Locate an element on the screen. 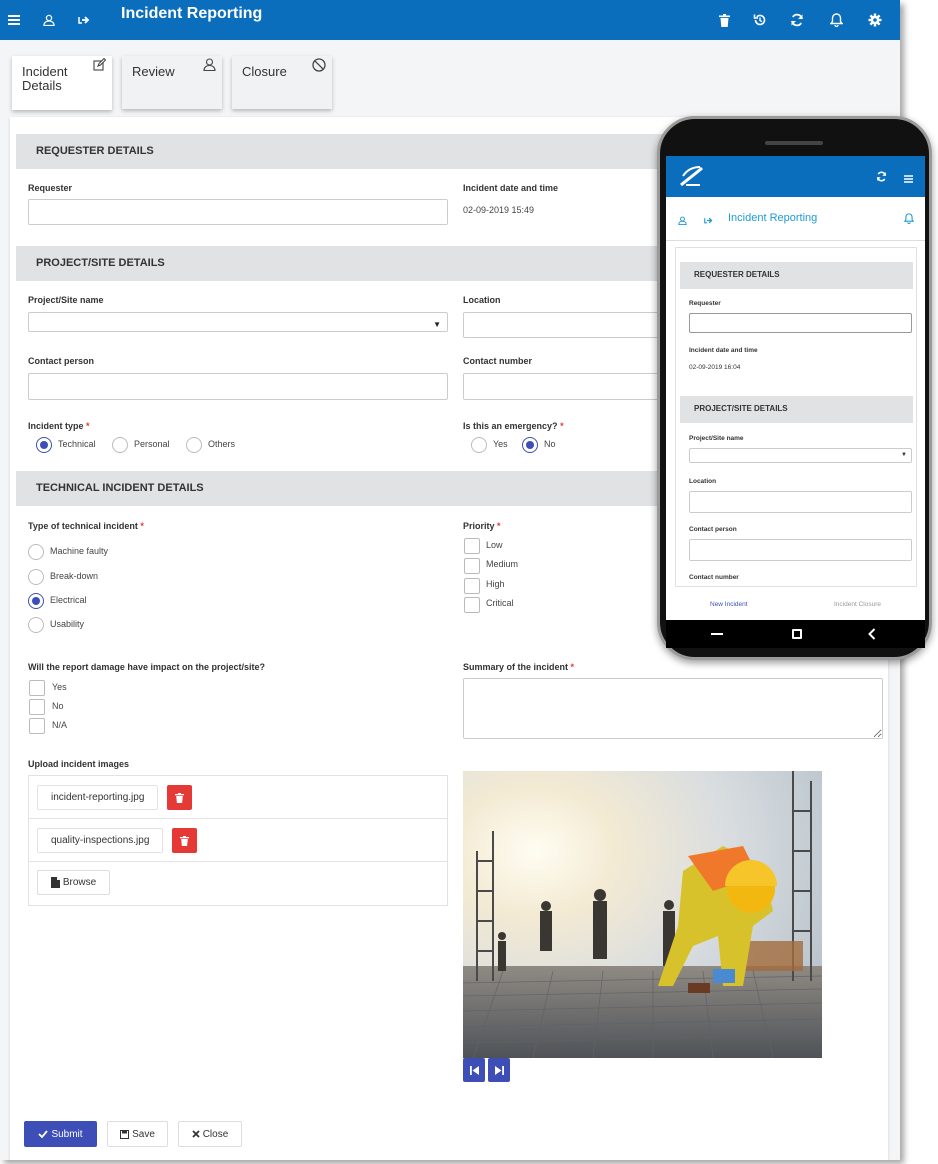 The image size is (938, 1164). contact-number-label: Contact number is located at coordinates (498, 361).